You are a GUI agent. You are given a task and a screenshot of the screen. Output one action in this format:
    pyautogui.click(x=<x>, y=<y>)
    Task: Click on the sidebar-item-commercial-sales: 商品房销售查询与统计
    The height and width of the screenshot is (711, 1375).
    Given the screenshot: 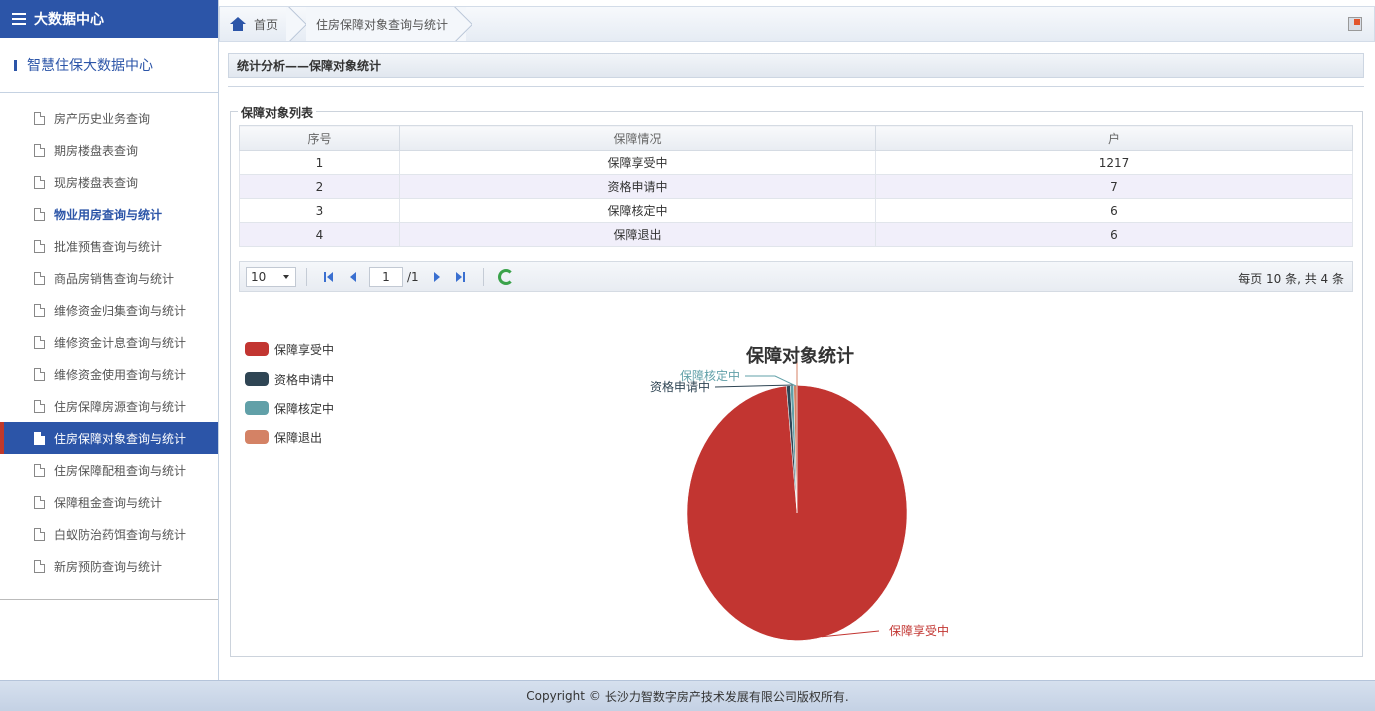 What is the action you would take?
    pyautogui.click(x=109, y=278)
    